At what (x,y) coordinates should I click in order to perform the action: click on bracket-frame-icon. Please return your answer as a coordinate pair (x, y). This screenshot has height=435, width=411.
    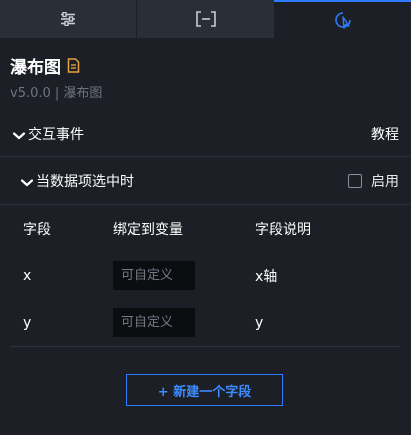
    Looking at the image, I should click on (205, 19).